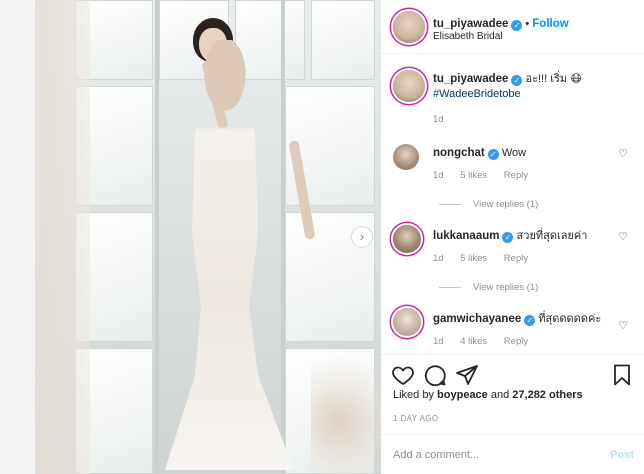  What do you see at coordinates (500, 395) in the screenshot?
I see `likes-and: and` at bounding box center [500, 395].